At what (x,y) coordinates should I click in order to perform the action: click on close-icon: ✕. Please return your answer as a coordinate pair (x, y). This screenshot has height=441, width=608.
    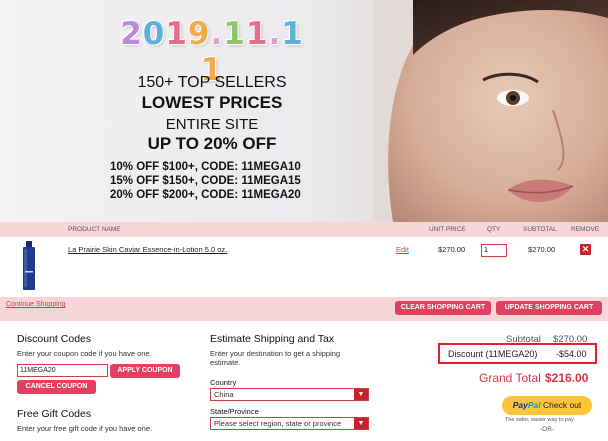
    Looking at the image, I should click on (585, 249).